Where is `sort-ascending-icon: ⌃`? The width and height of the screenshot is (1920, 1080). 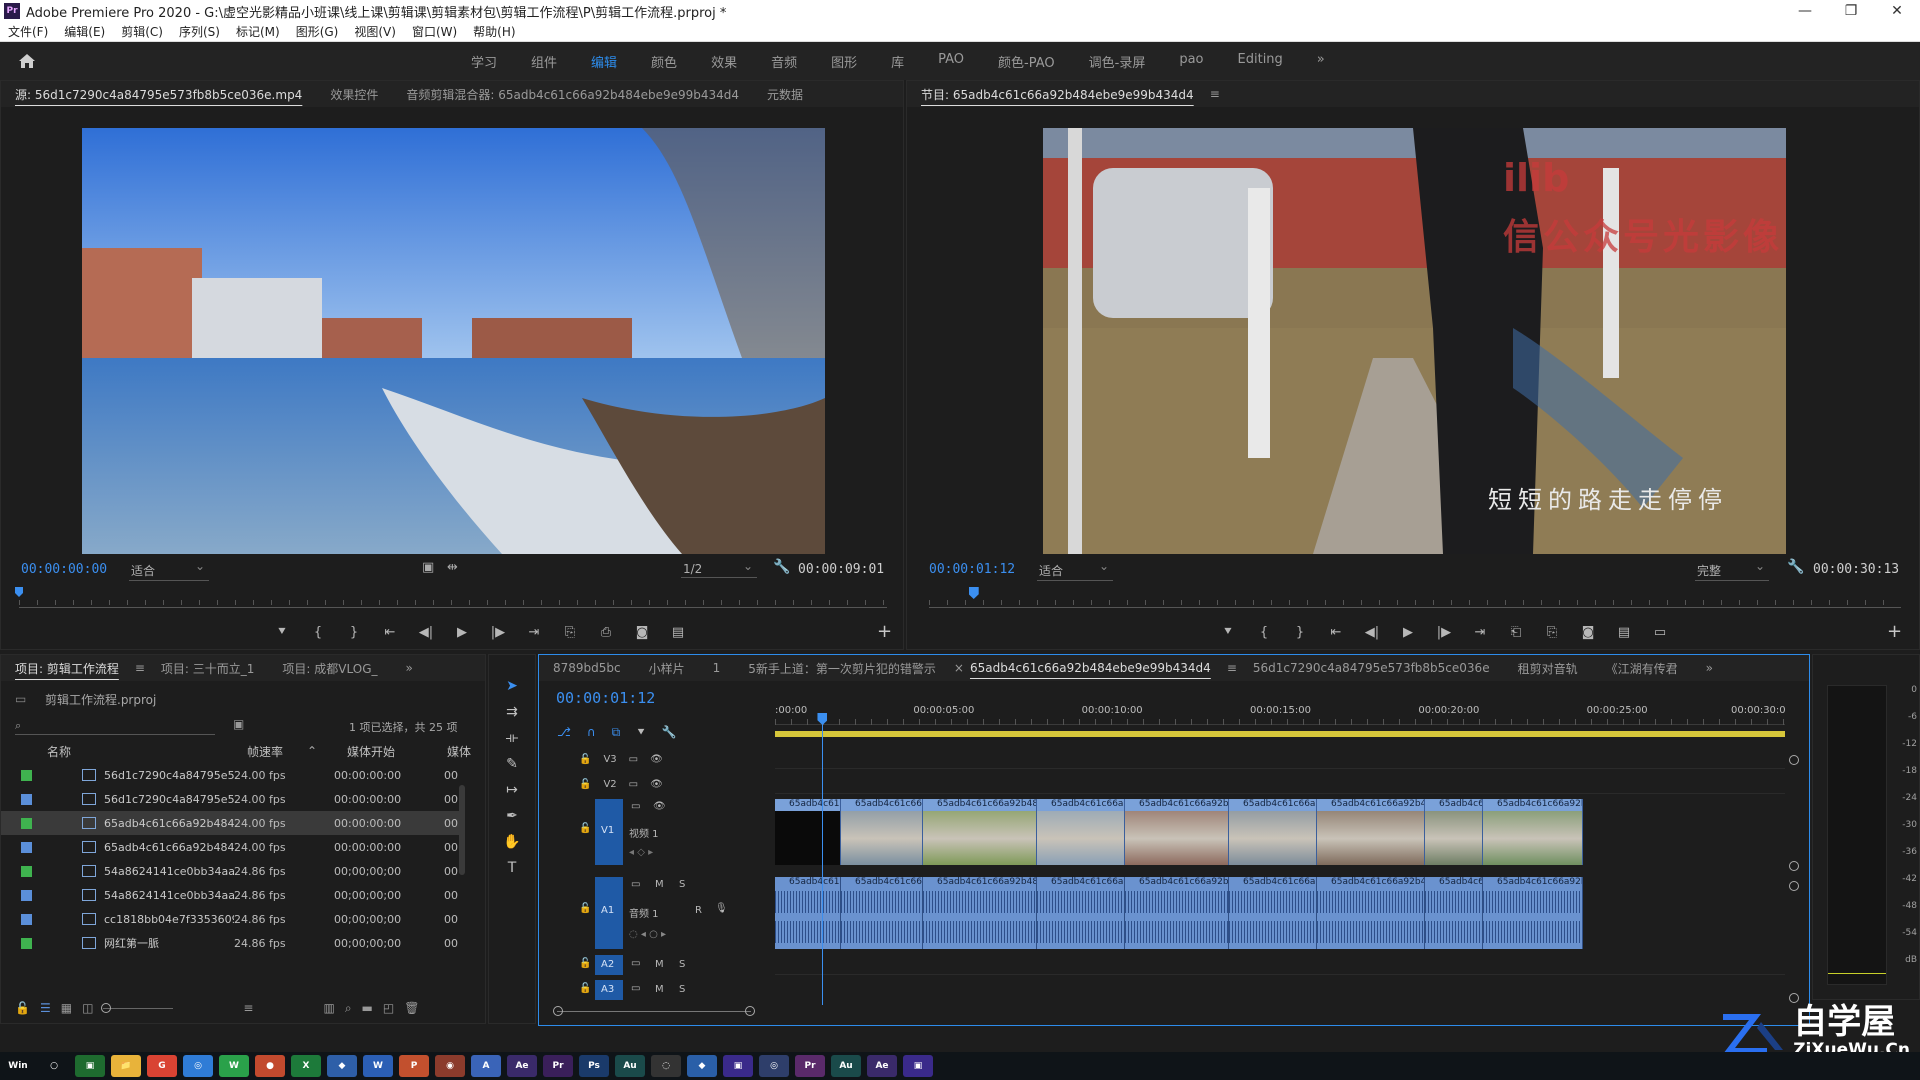 sort-ascending-icon: ⌃ is located at coordinates (327, 751).